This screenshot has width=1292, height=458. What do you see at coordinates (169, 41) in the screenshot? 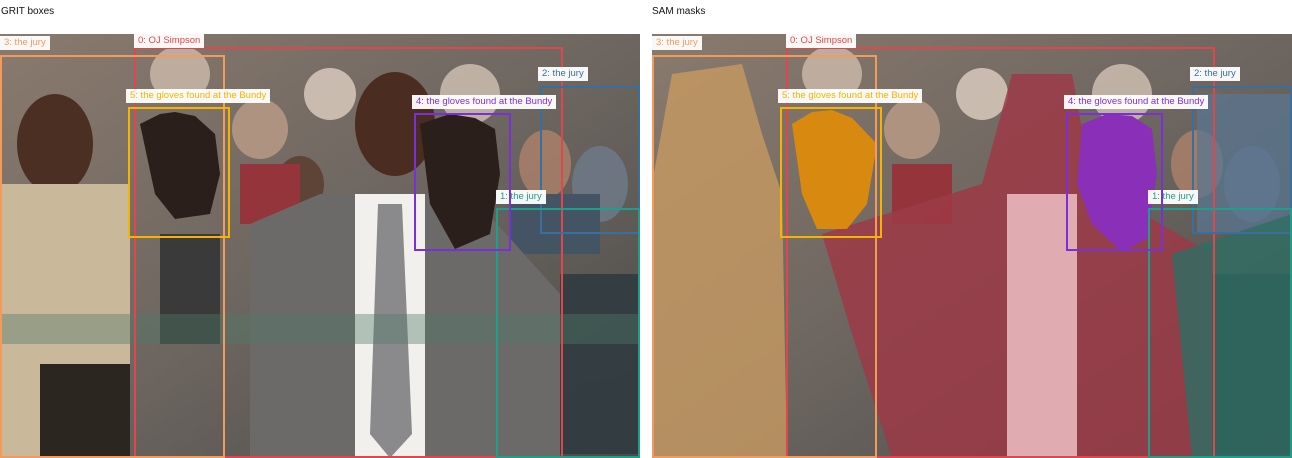
I see `label-oj-simpson: 0: OJ Simpson` at bounding box center [169, 41].